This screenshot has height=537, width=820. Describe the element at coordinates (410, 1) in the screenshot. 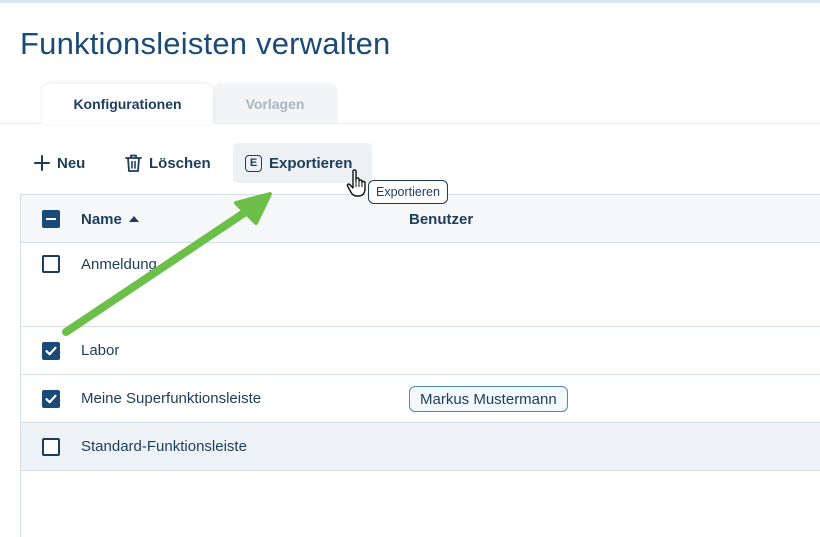

I see `top-border` at that location.